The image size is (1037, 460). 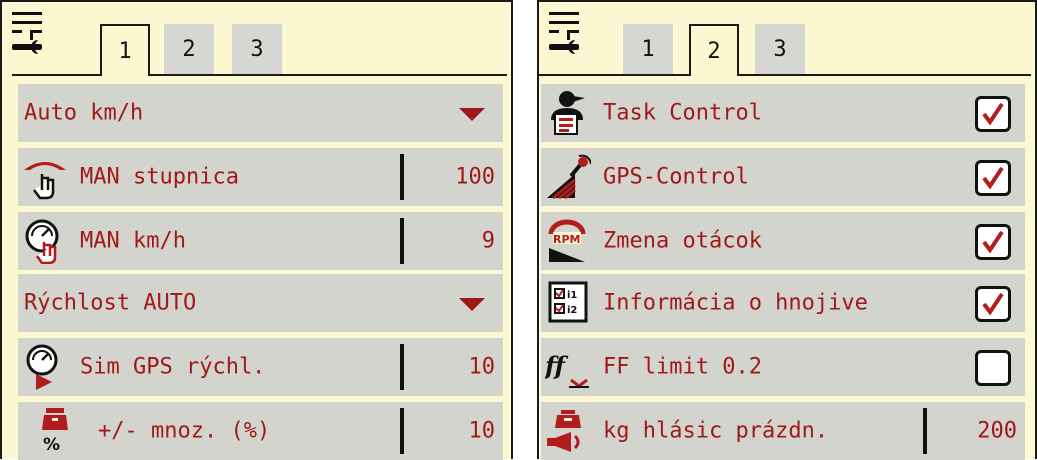 What do you see at coordinates (173, 367) in the screenshot?
I see `sim-gps-speed-label: Sim GPS rýchl.` at bounding box center [173, 367].